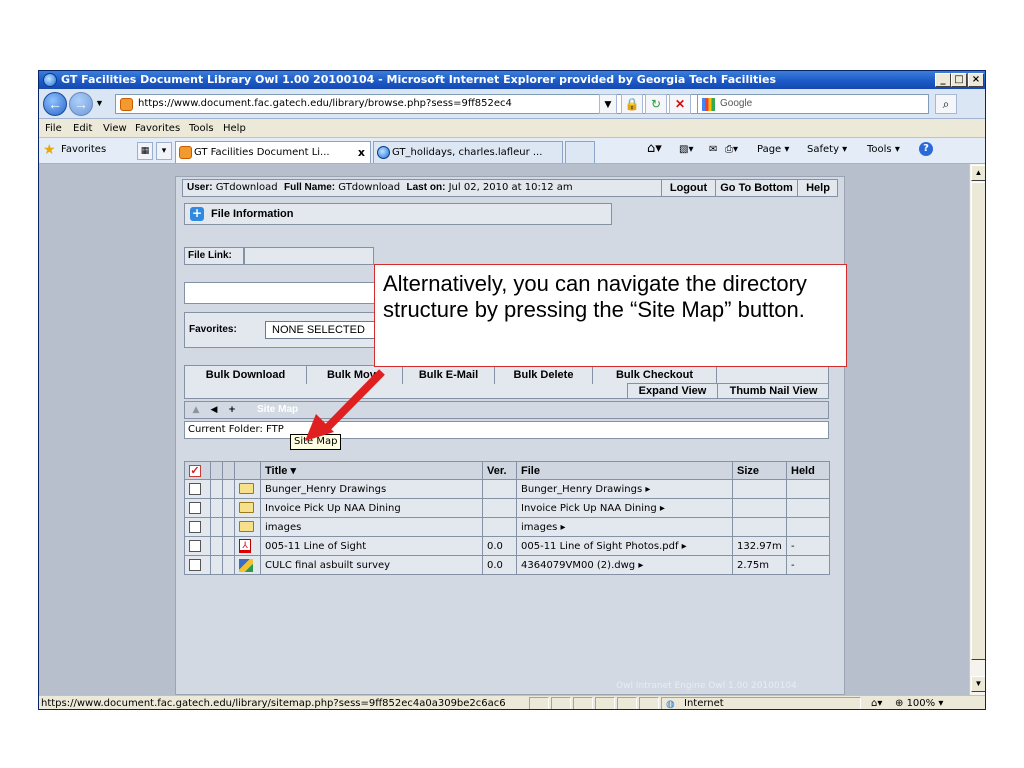 This screenshot has width=1024, height=768. What do you see at coordinates (201, 128) in the screenshot?
I see `menu-tools: Tools` at bounding box center [201, 128].